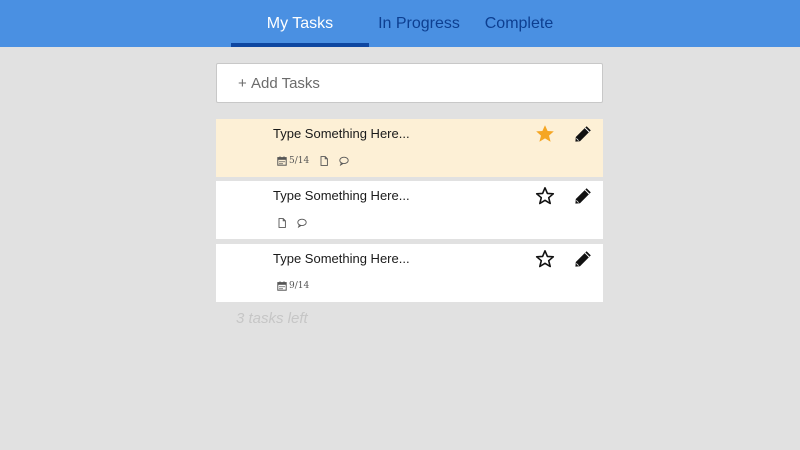 The width and height of the screenshot is (800, 450). What do you see at coordinates (519, 23) in the screenshot?
I see `tab-complete: Complete` at bounding box center [519, 23].